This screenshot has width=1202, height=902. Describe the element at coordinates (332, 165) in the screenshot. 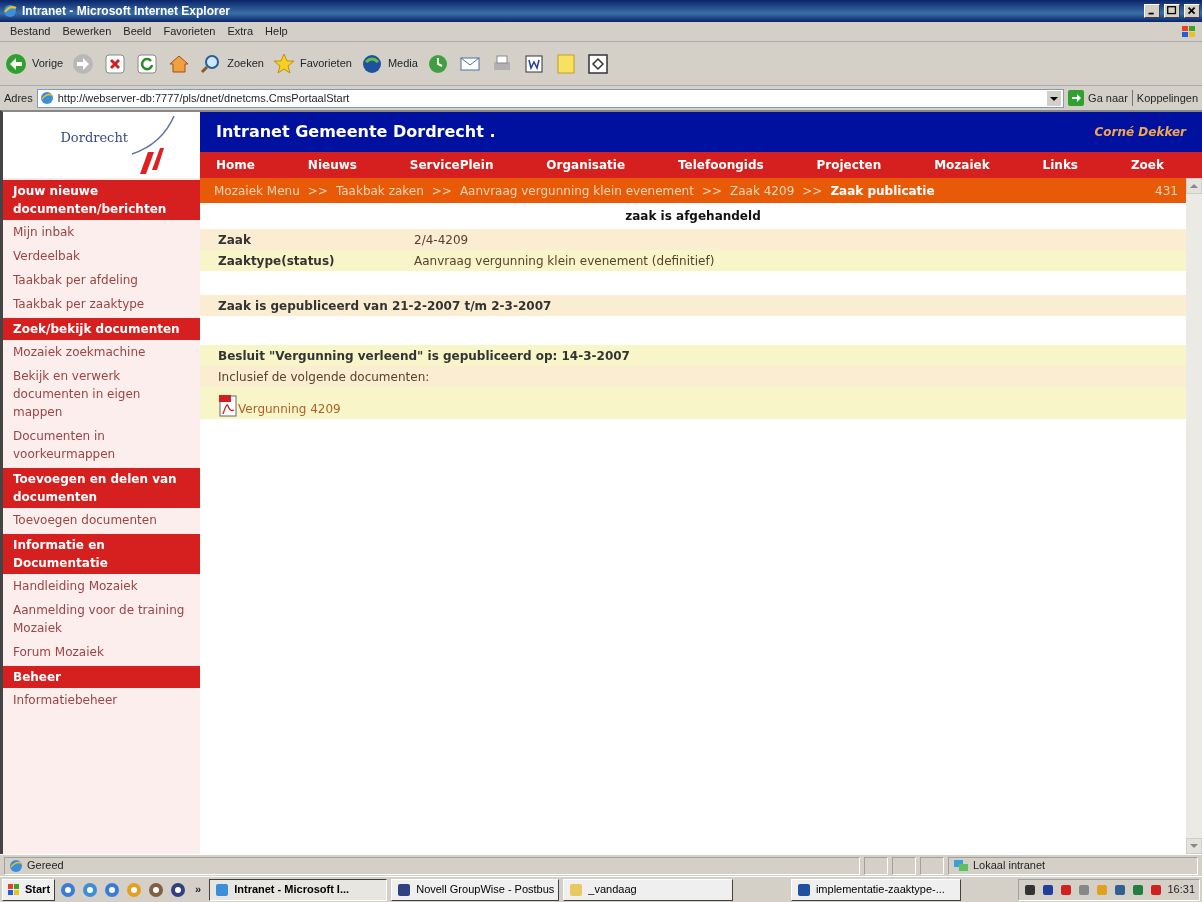

I see `nav-link: Nieuws` at that location.